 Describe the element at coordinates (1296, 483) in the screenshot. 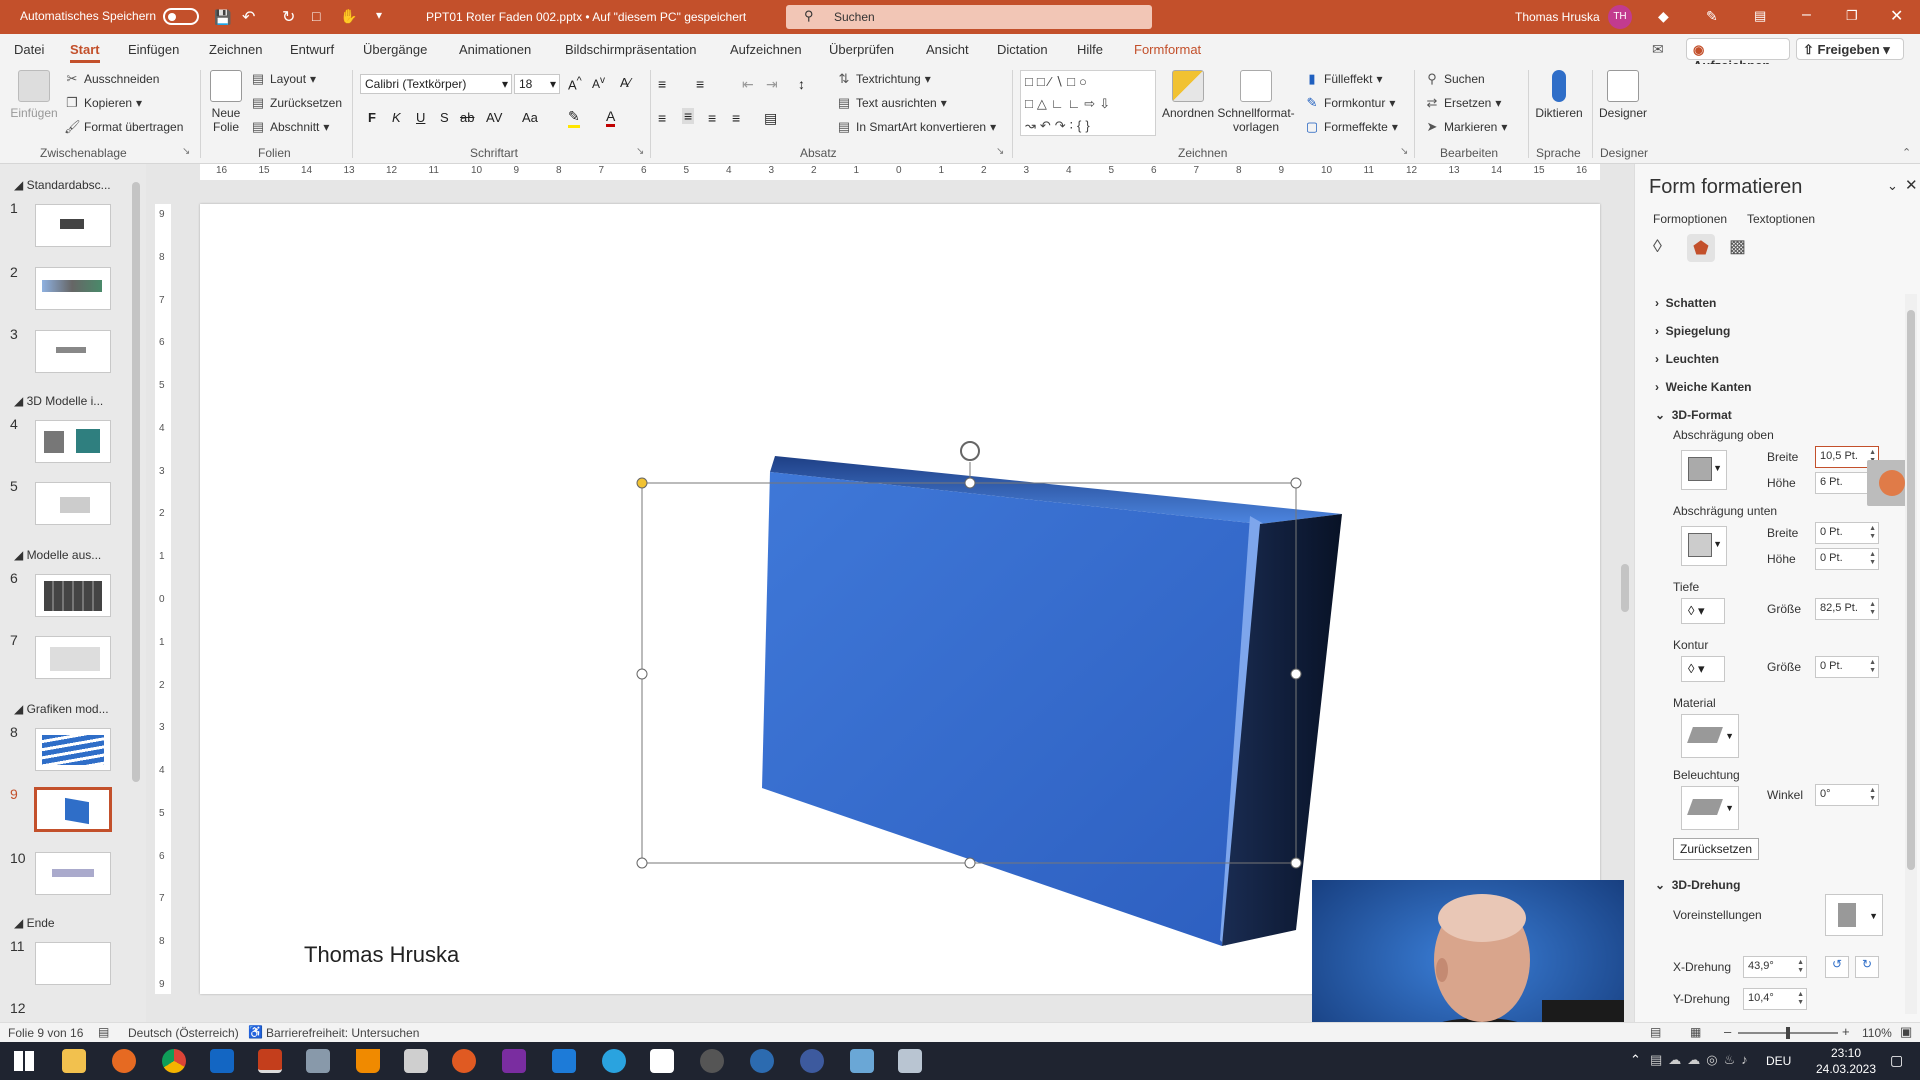

I see `resize-handle-ne` at that location.